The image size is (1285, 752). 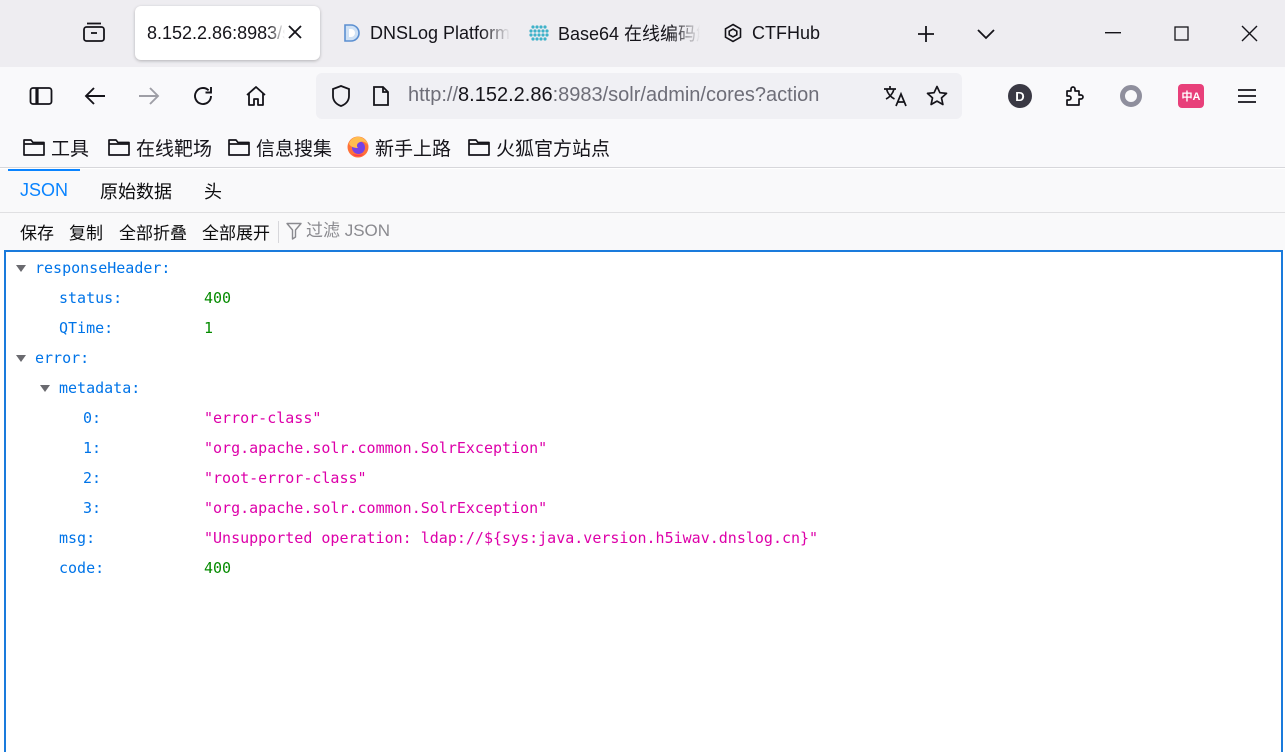 I want to click on close-window-button, so click(x=1249, y=33).